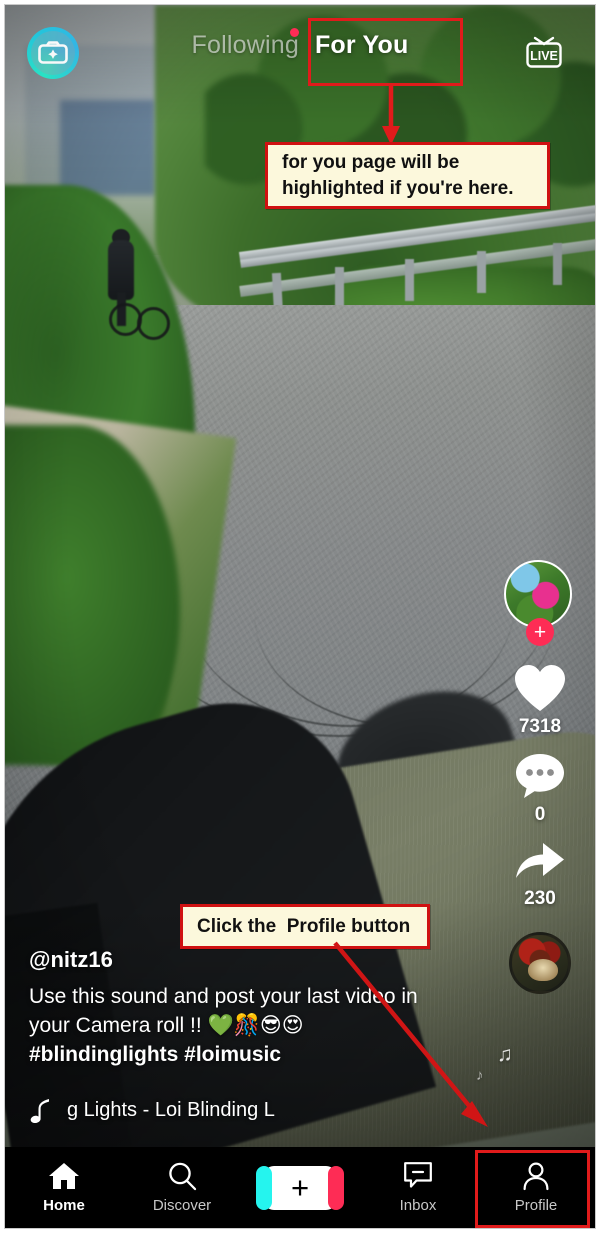 This screenshot has height=1233, width=600. I want to click on following-badge-dot, so click(294, 32).